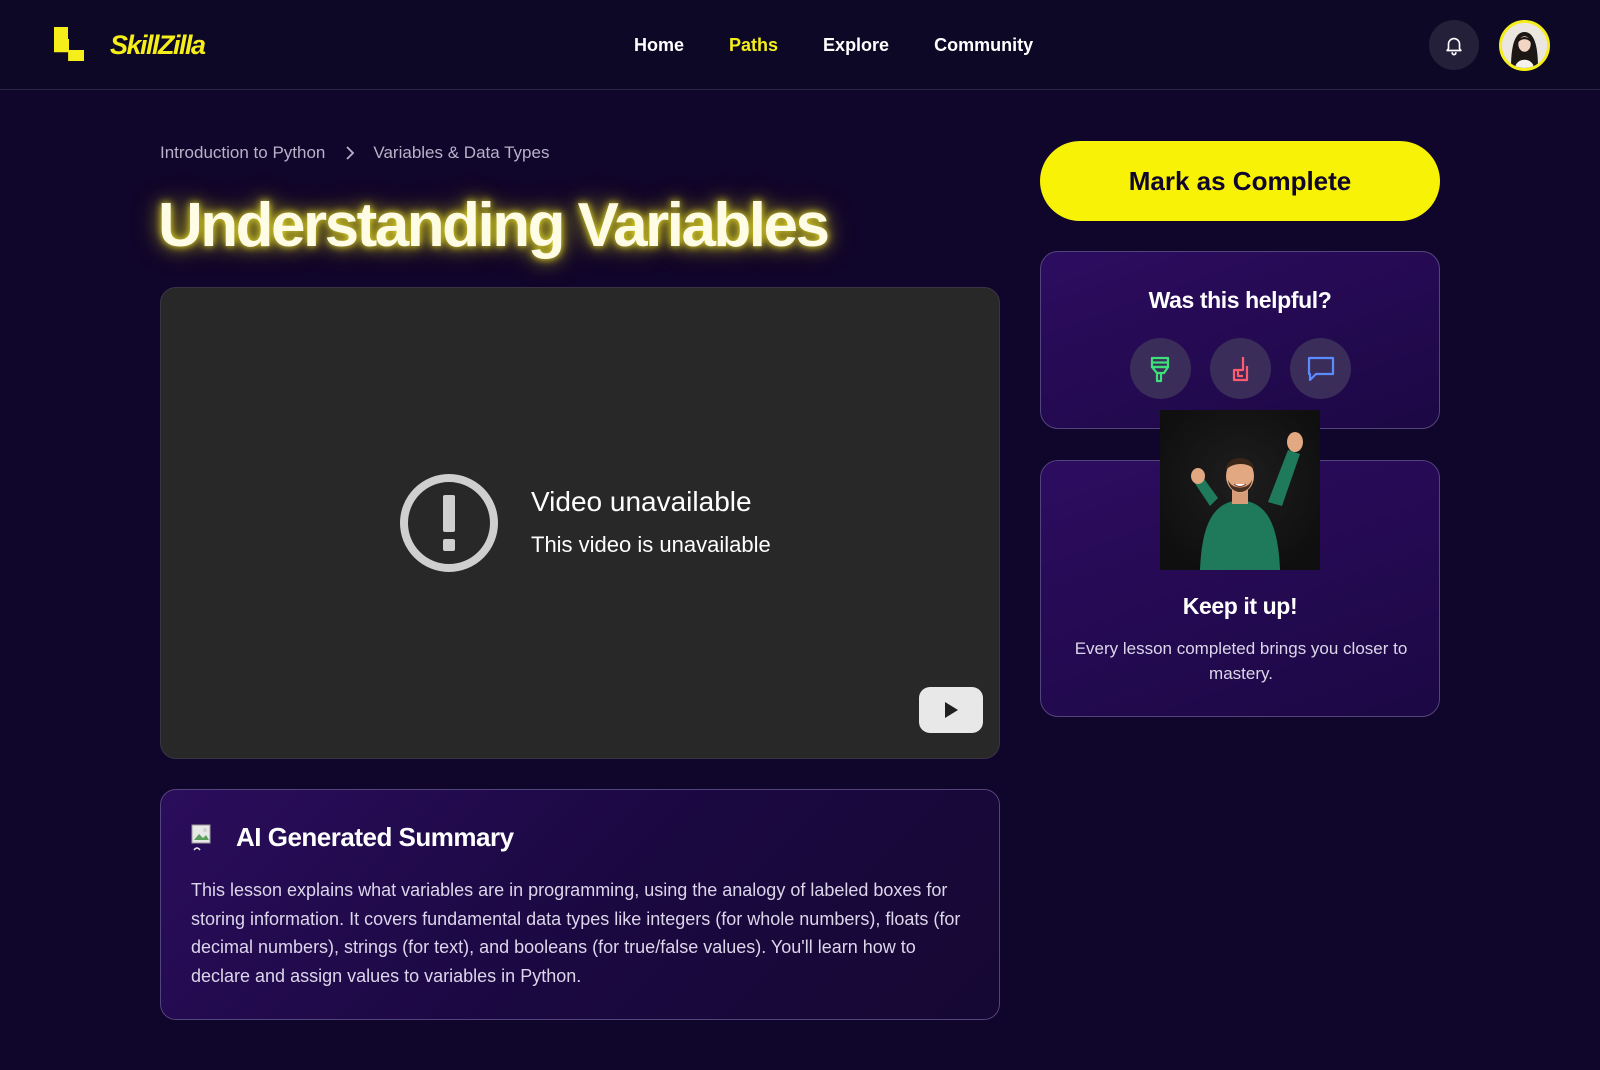 This screenshot has height=1070, width=1600. I want to click on logo-icon, so click(70, 45).